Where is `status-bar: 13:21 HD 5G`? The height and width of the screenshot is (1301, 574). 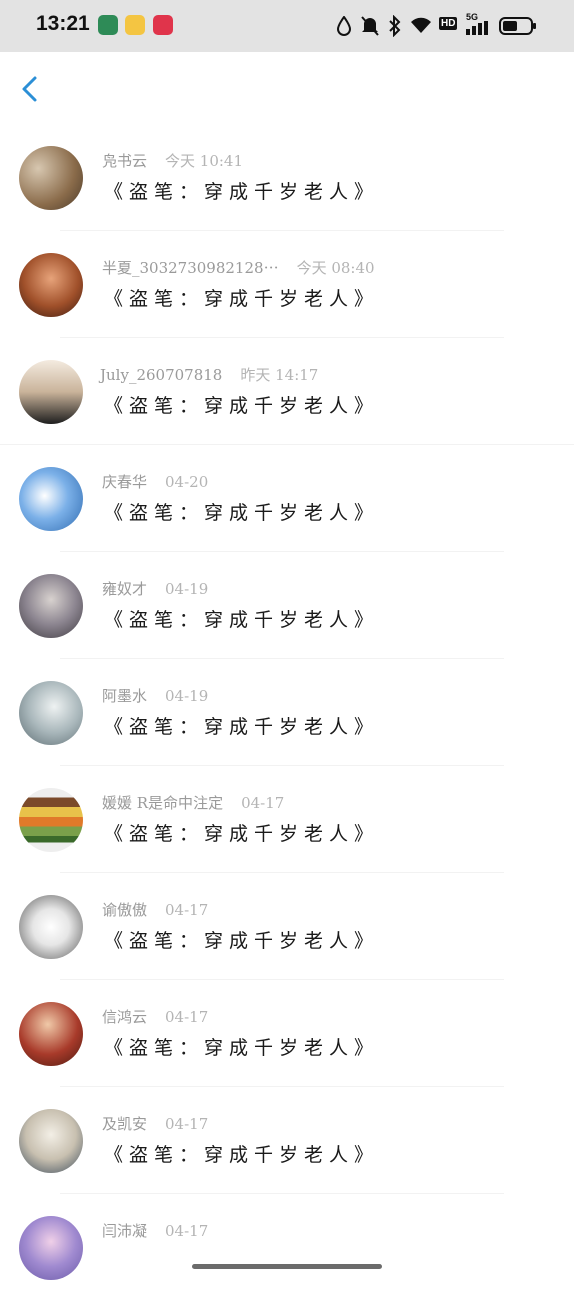 status-bar: 13:21 HD 5G is located at coordinates (287, 26).